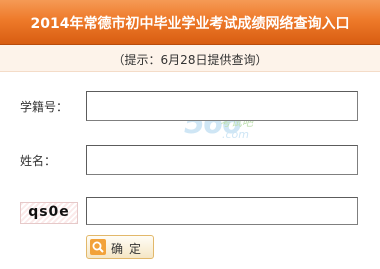  What do you see at coordinates (235, 134) in the screenshot?
I see `watermark-domain: .com` at bounding box center [235, 134].